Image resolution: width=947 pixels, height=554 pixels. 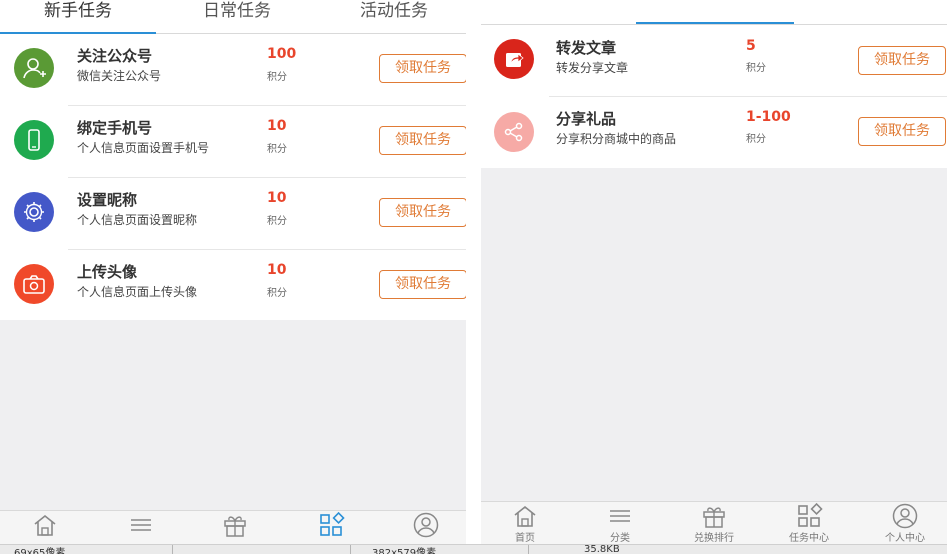 I want to click on nav-profile: 个人中心, so click(x=905, y=523).